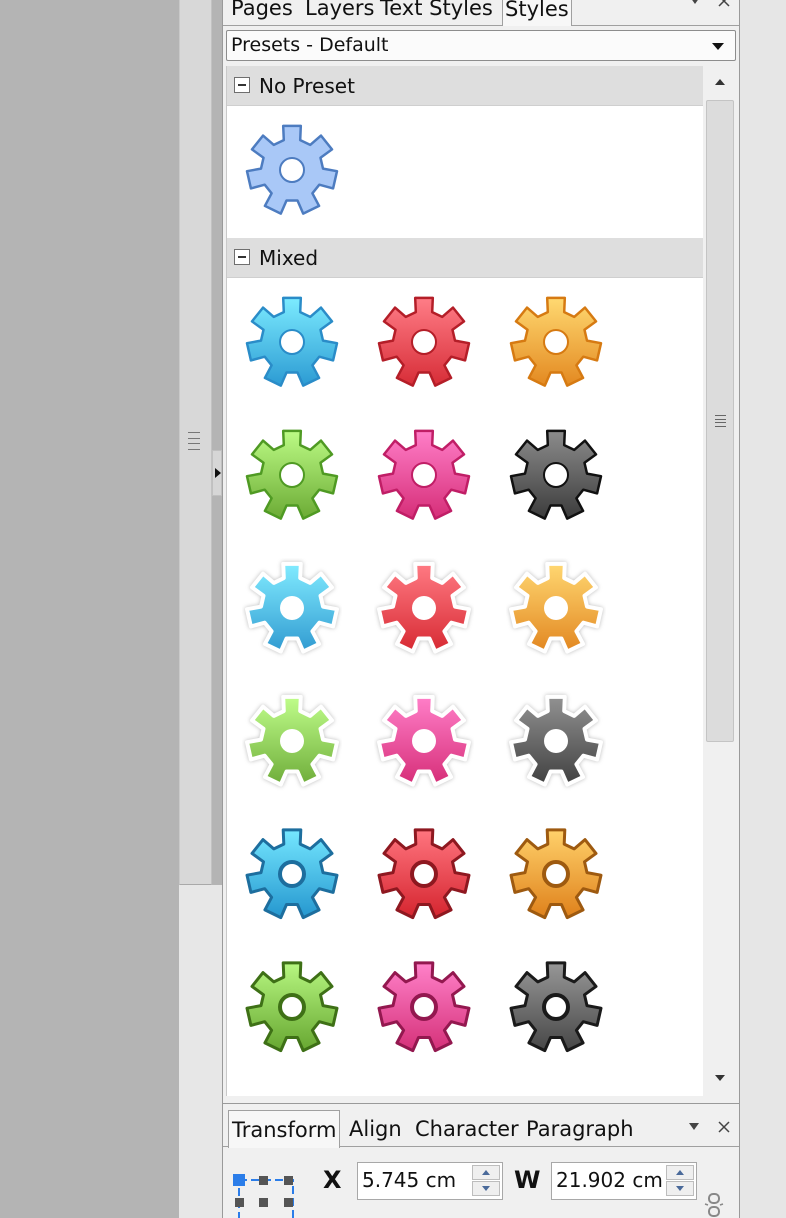 The image size is (786, 1218). What do you see at coordinates (307, 86) in the screenshot?
I see `group-label: No Preset` at bounding box center [307, 86].